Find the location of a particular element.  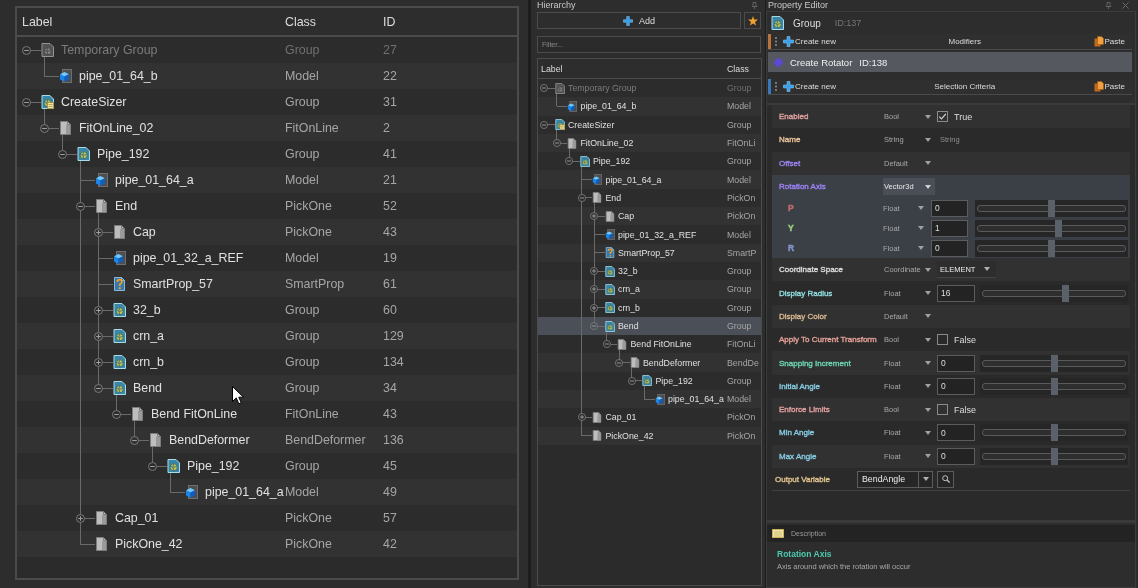

tree-row: Cap PickOn is located at coordinates (649, 216).